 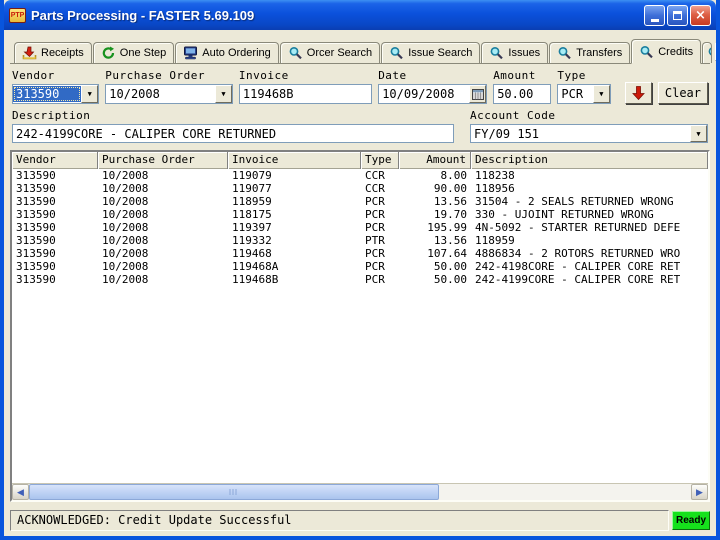 I want to click on vendor-value: 313590, so click(x=47, y=94).